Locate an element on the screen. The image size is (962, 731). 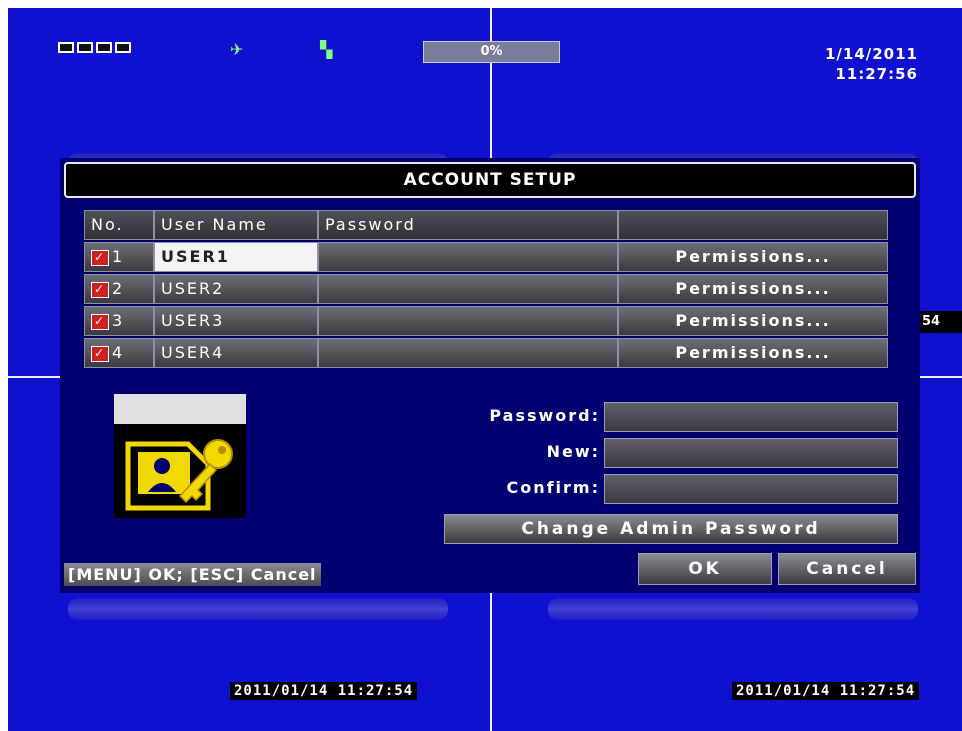
clock-time: 11:27:56 is located at coordinates (876, 74).